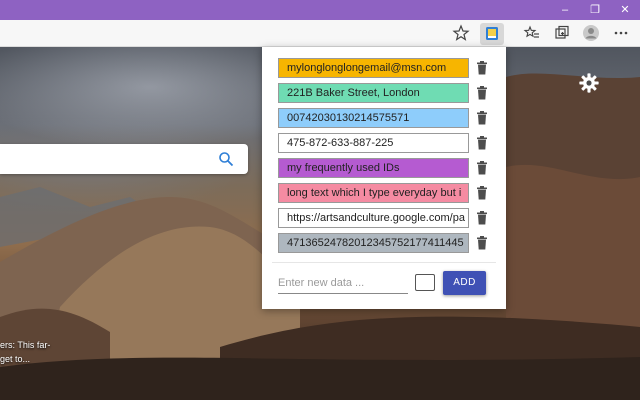  I want to click on saved-item: long text which I type everyday but i, so click(373, 193).